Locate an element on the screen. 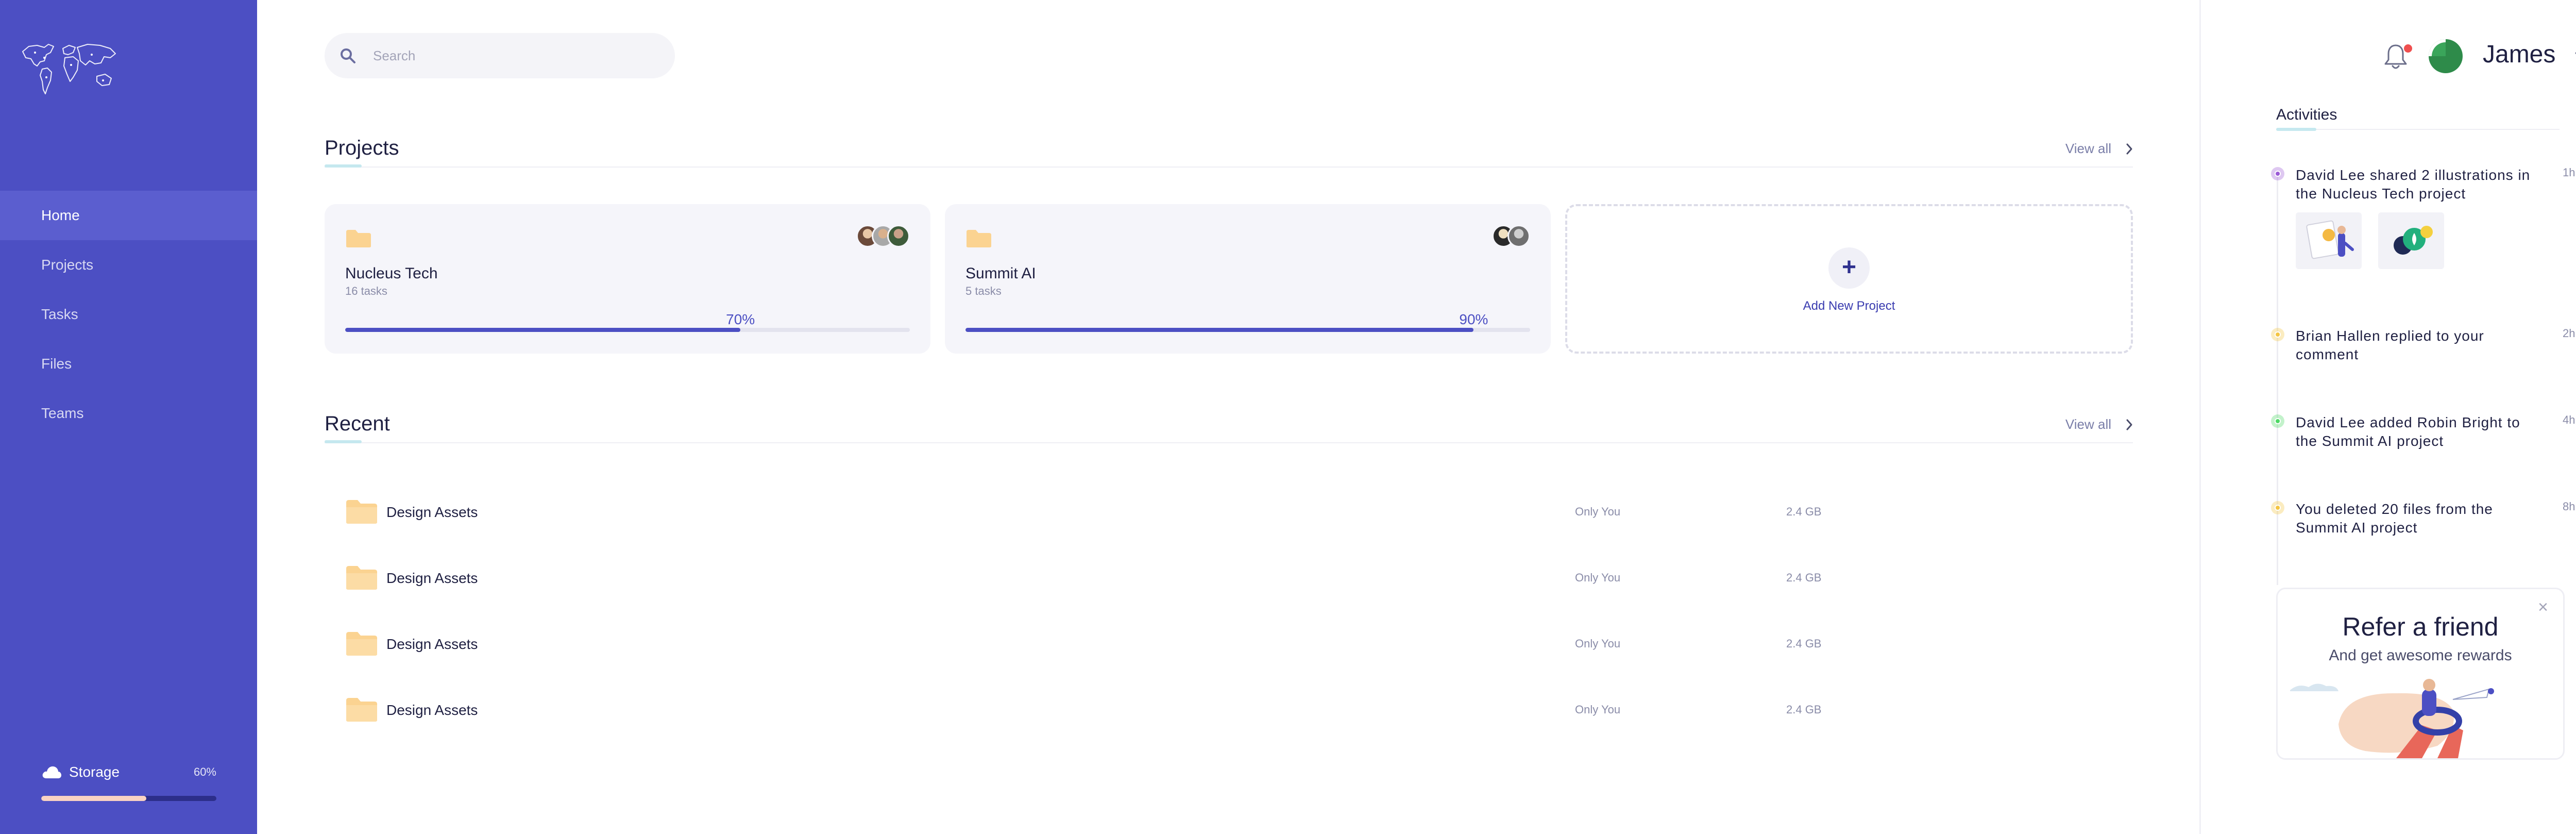 The width and height of the screenshot is (2576, 834). add-new-project-label: Add New Project is located at coordinates (1849, 306).